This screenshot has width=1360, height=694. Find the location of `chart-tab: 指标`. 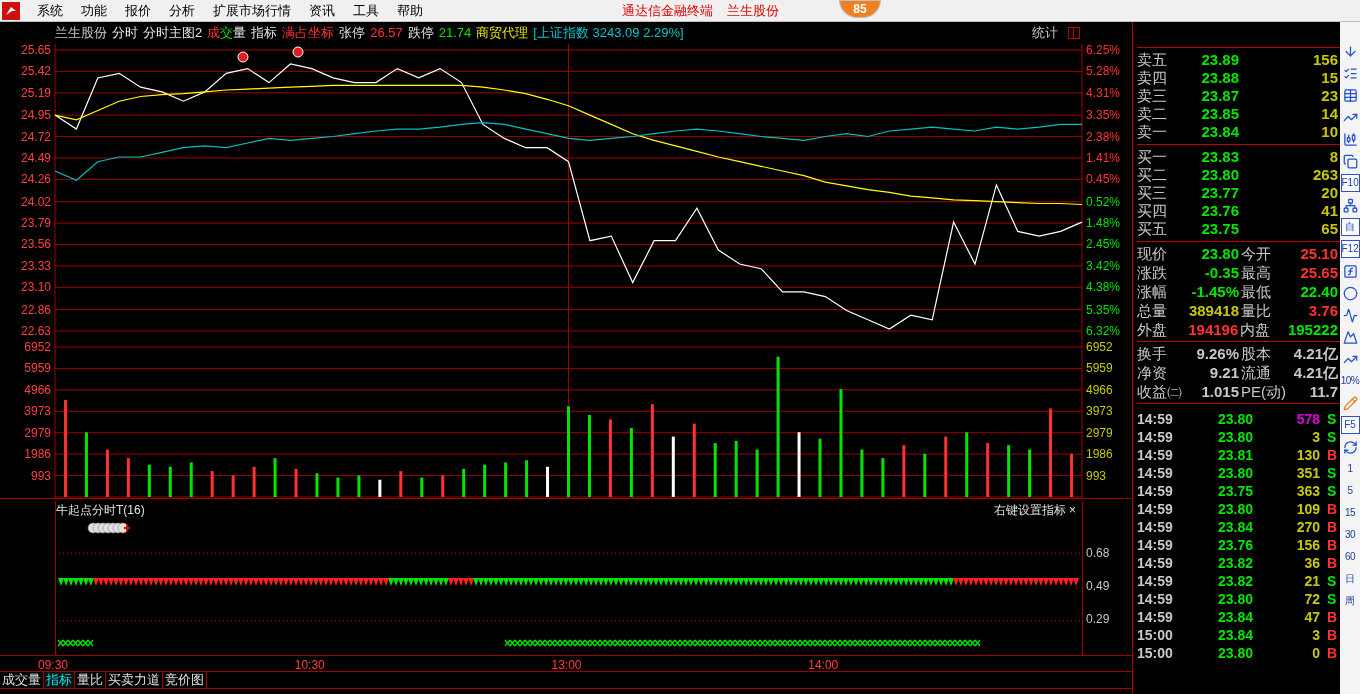

chart-tab: 指标 is located at coordinates (59, 680).